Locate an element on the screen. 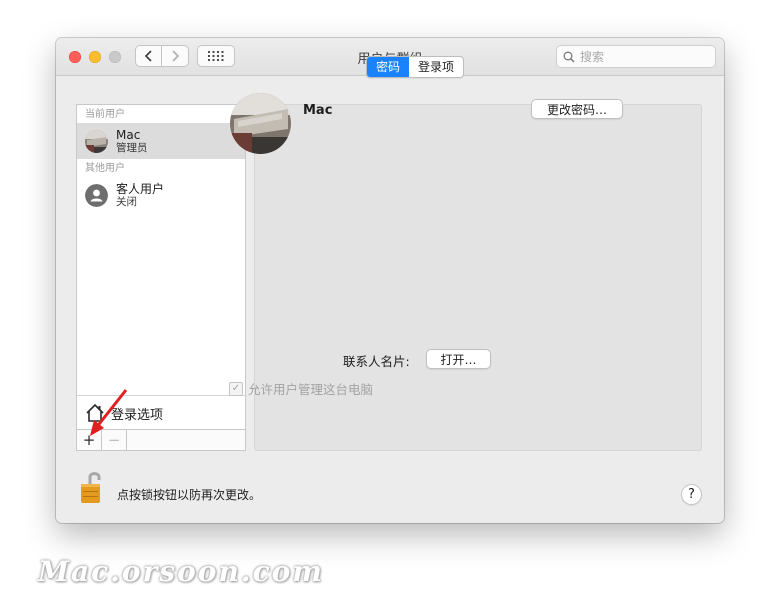 Image resolution: width=780 pixels, height=598 pixels. search-field: 搜索 is located at coordinates (636, 56).